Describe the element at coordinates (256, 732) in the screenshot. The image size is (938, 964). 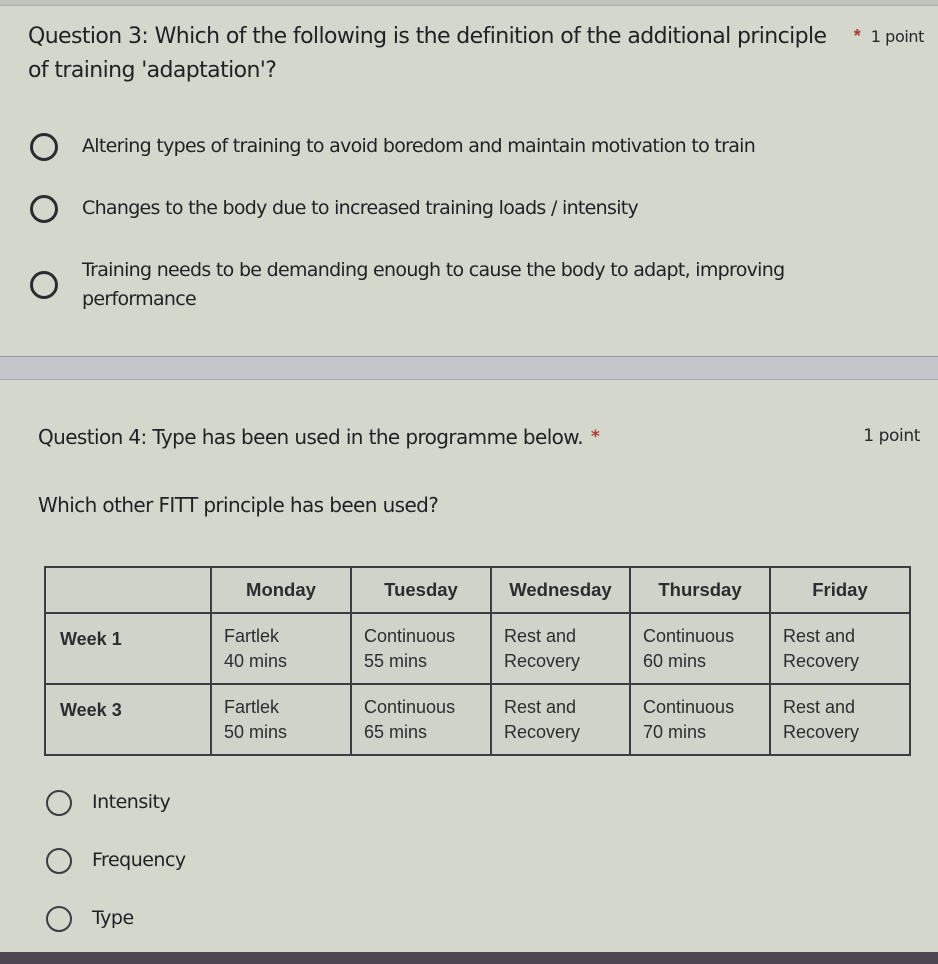
I see `cell-line-2: 50 mins` at that location.